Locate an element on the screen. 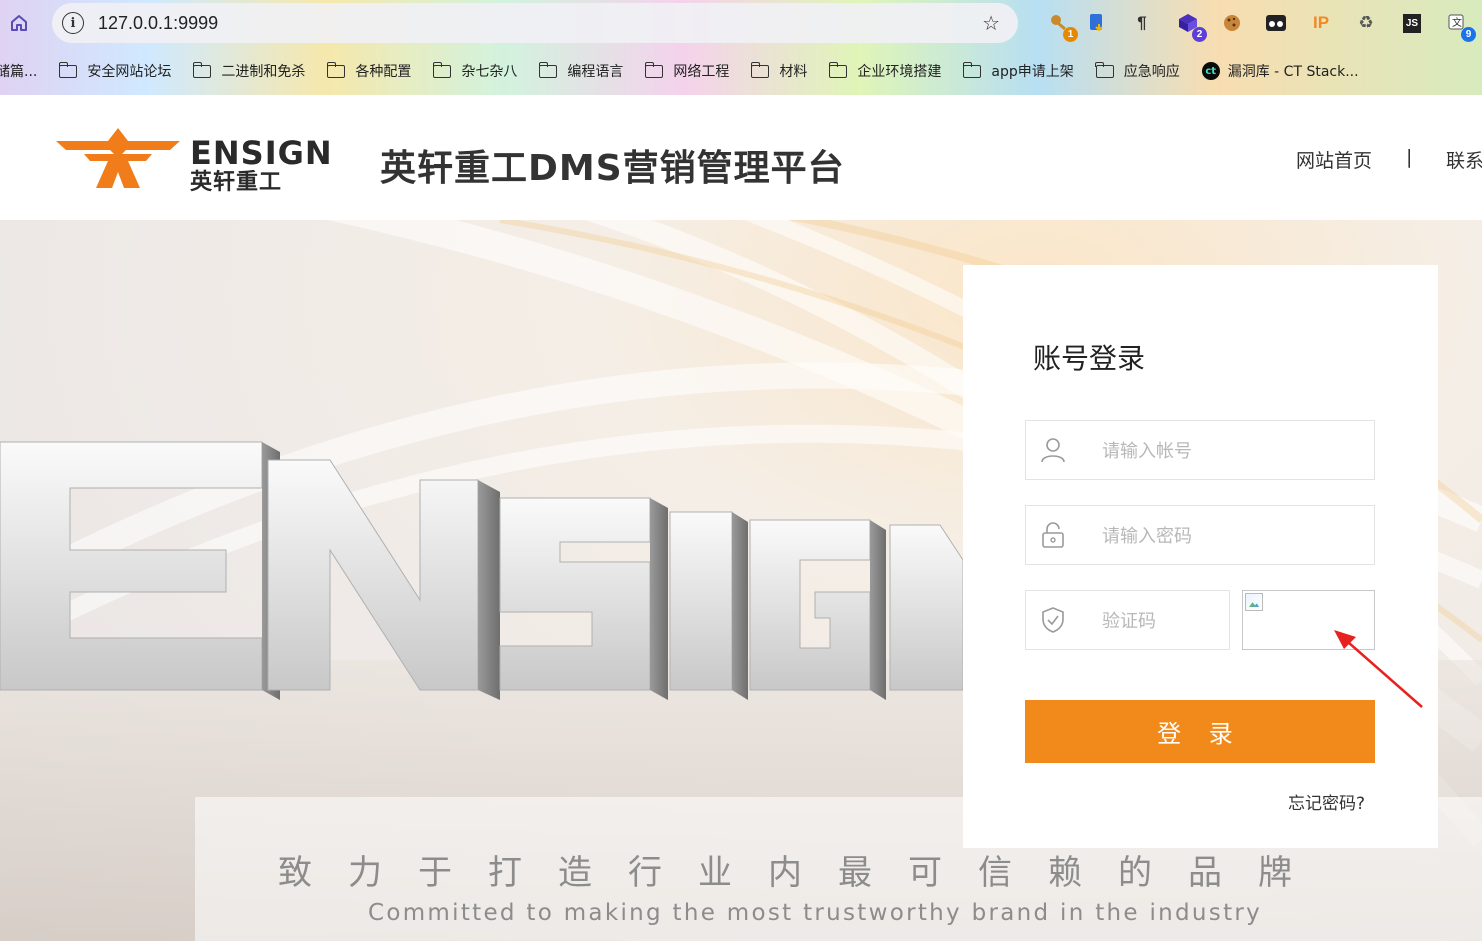  ip-extension-icon: IP is located at coordinates (1321, 23).